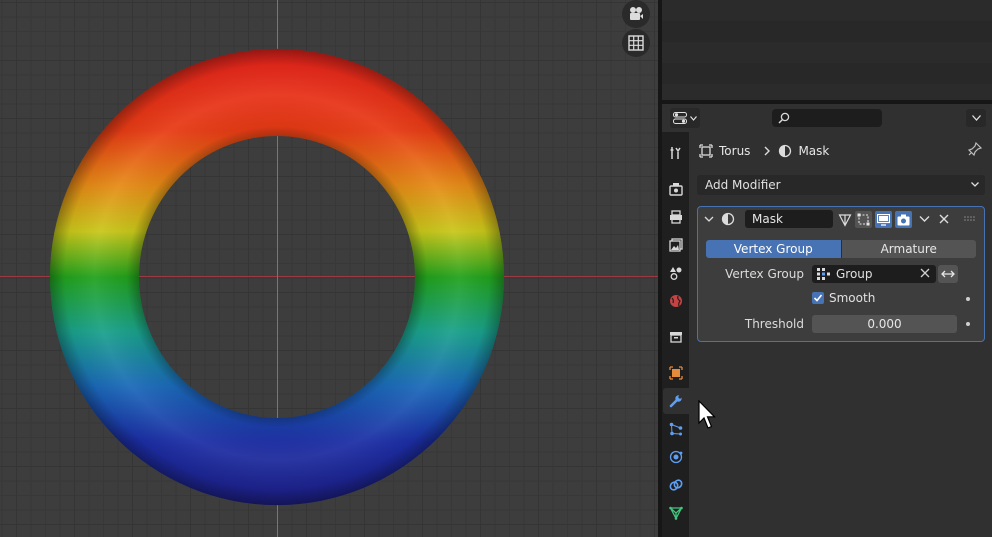  Describe the element at coordinates (743, 185) in the screenshot. I see `add-modifier-label: Add Modifier` at that location.